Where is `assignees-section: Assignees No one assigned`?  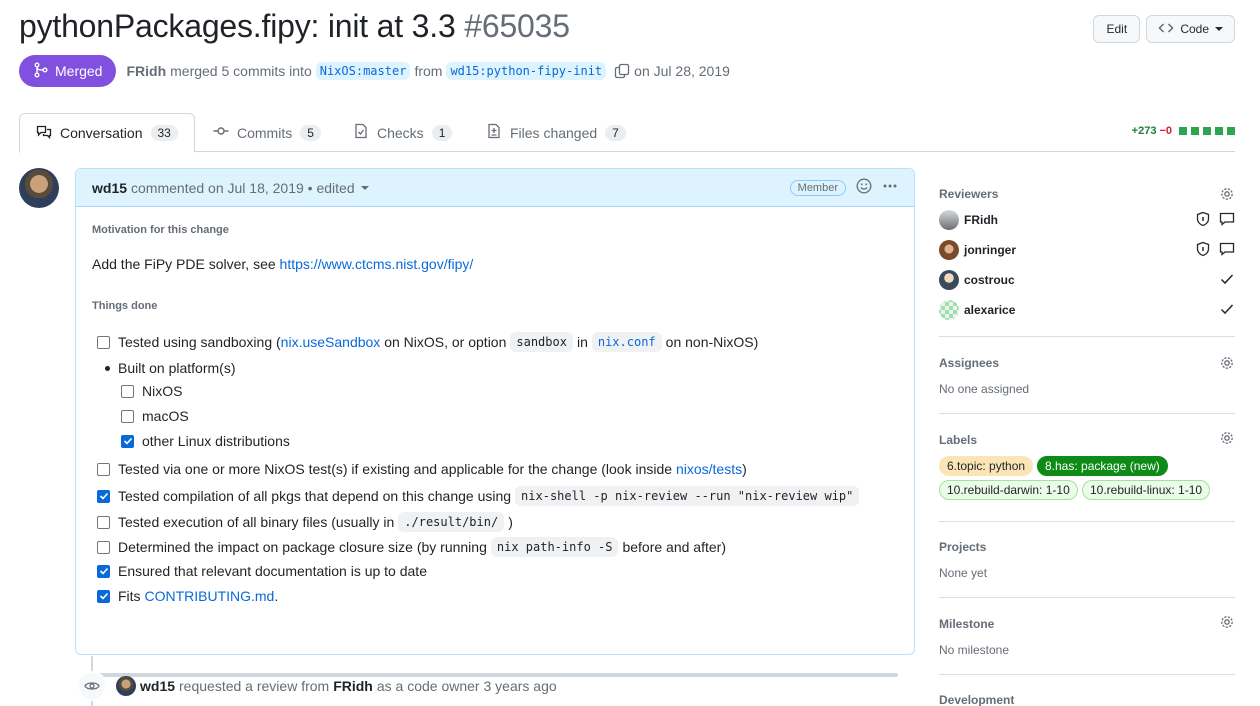 assignees-section: Assignees No one assigned is located at coordinates (1087, 375).